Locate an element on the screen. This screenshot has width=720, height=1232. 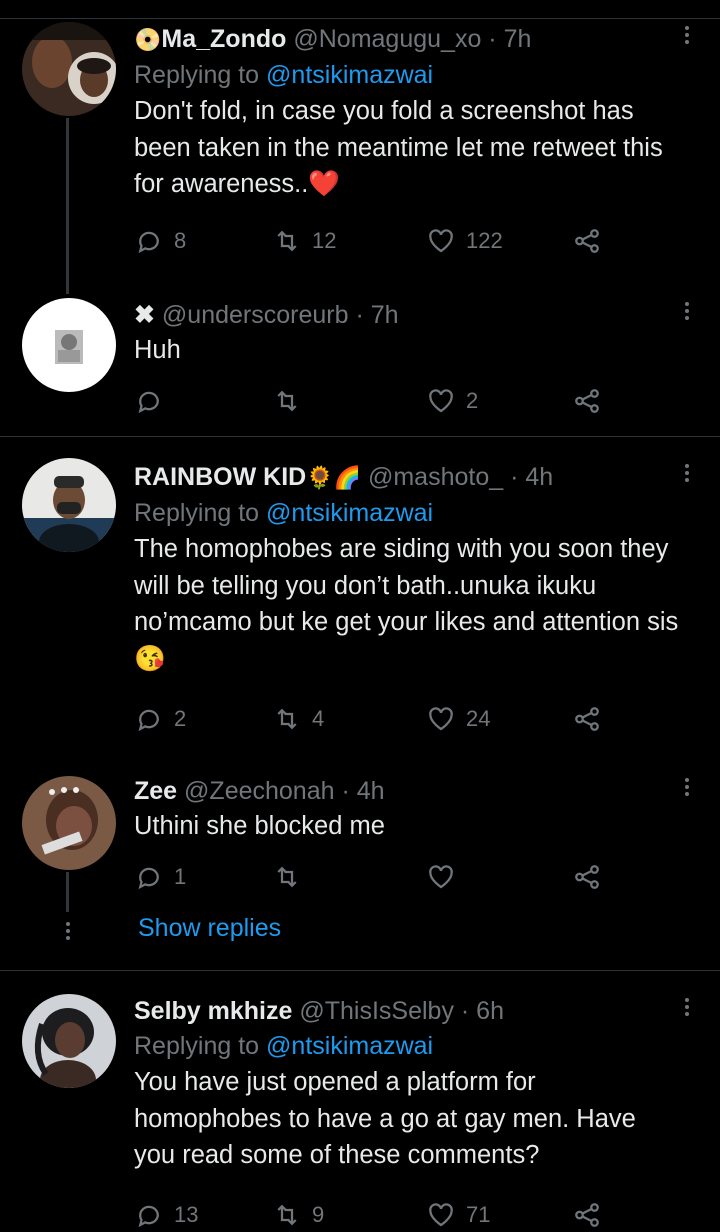
author-handle: @mashoto_ is located at coordinates (435, 477).